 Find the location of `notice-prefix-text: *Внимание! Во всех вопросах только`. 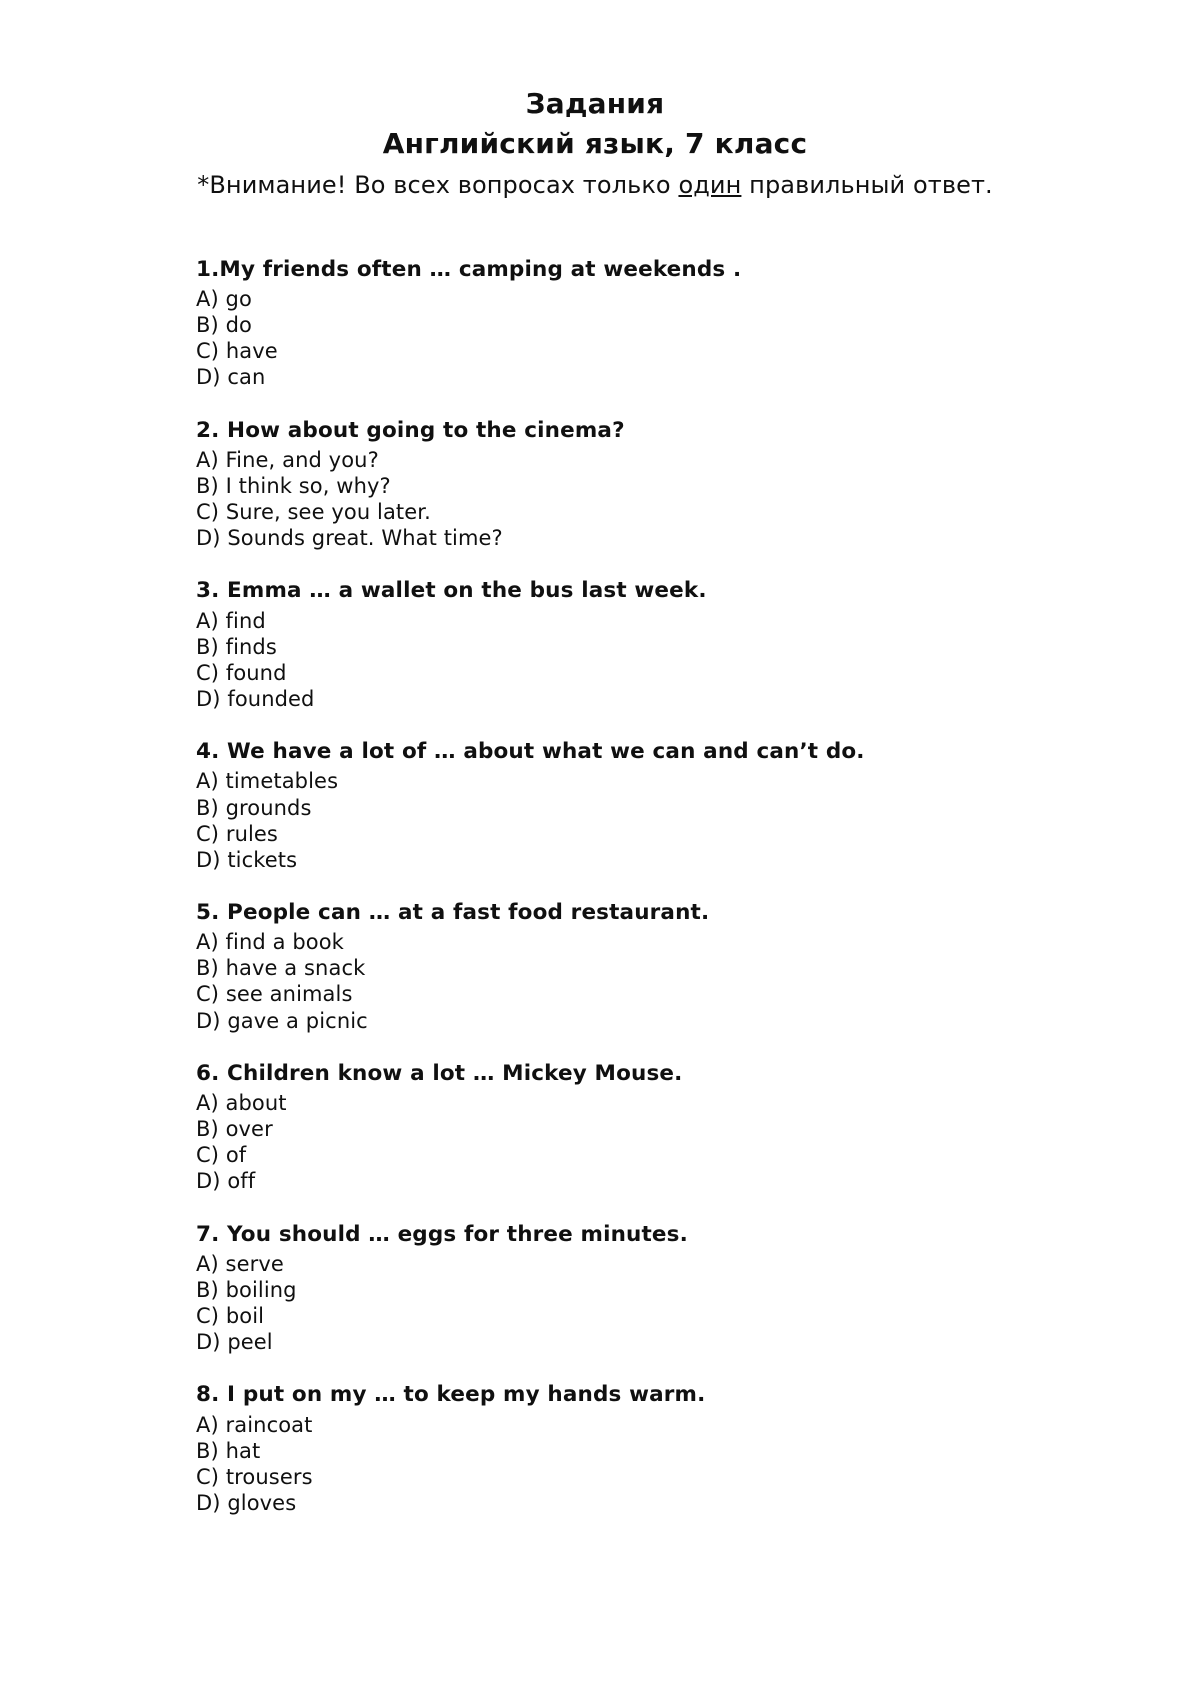

notice-prefix-text: *Внимание! Во всех вопросах только is located at coordinates (438, 184).